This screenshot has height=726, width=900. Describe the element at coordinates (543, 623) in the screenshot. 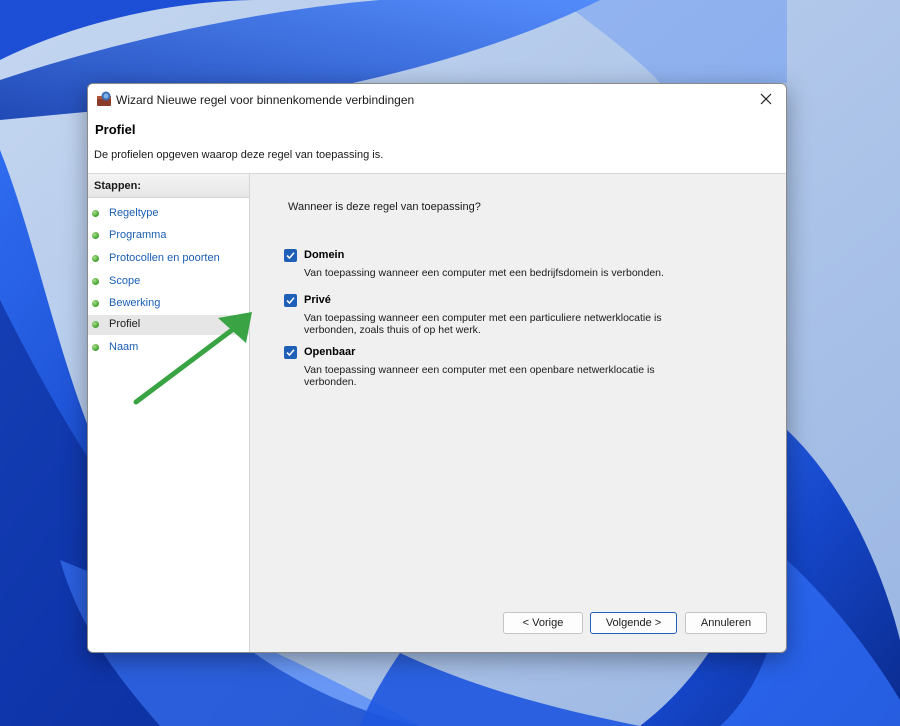

I see `back-button: < Vorige` at that location.